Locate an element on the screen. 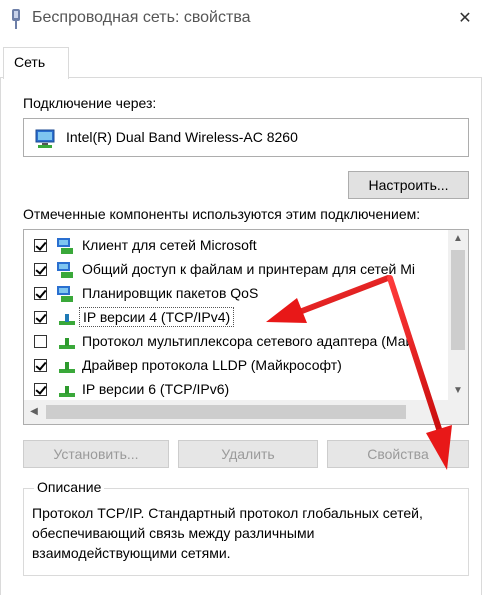 This screenshot has height=595, width=482. horizontal-scrollbar: ◀ is located at coordinates (246, 412).